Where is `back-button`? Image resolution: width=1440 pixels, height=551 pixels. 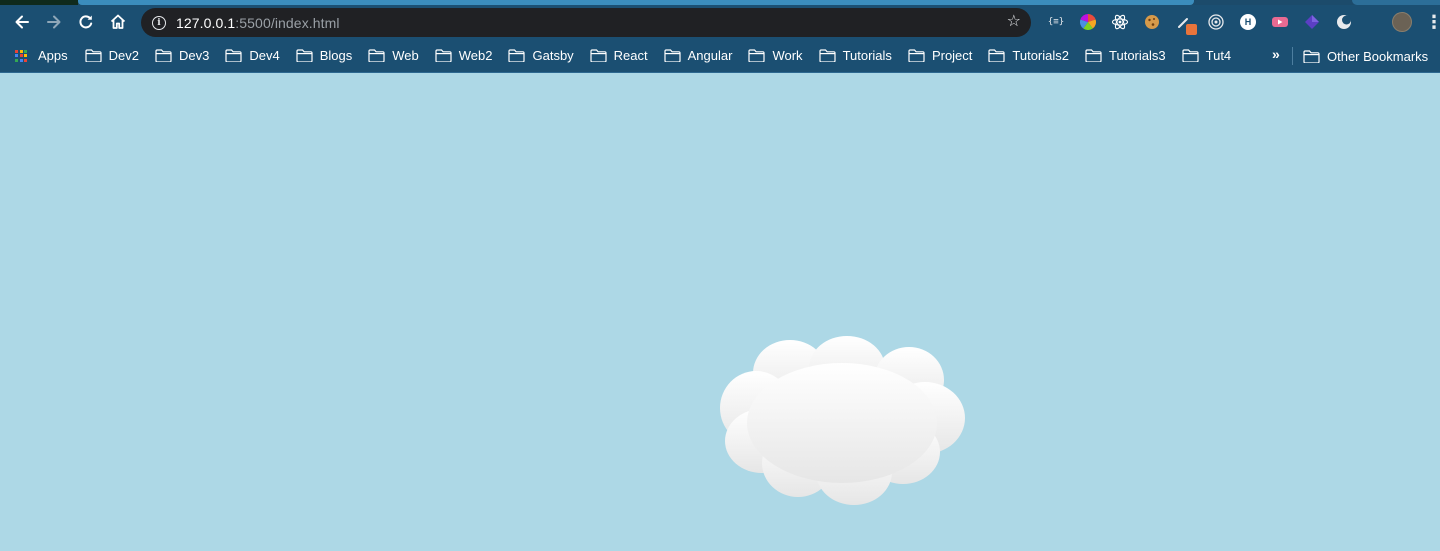 back-button is located at coordinates (22, 22).